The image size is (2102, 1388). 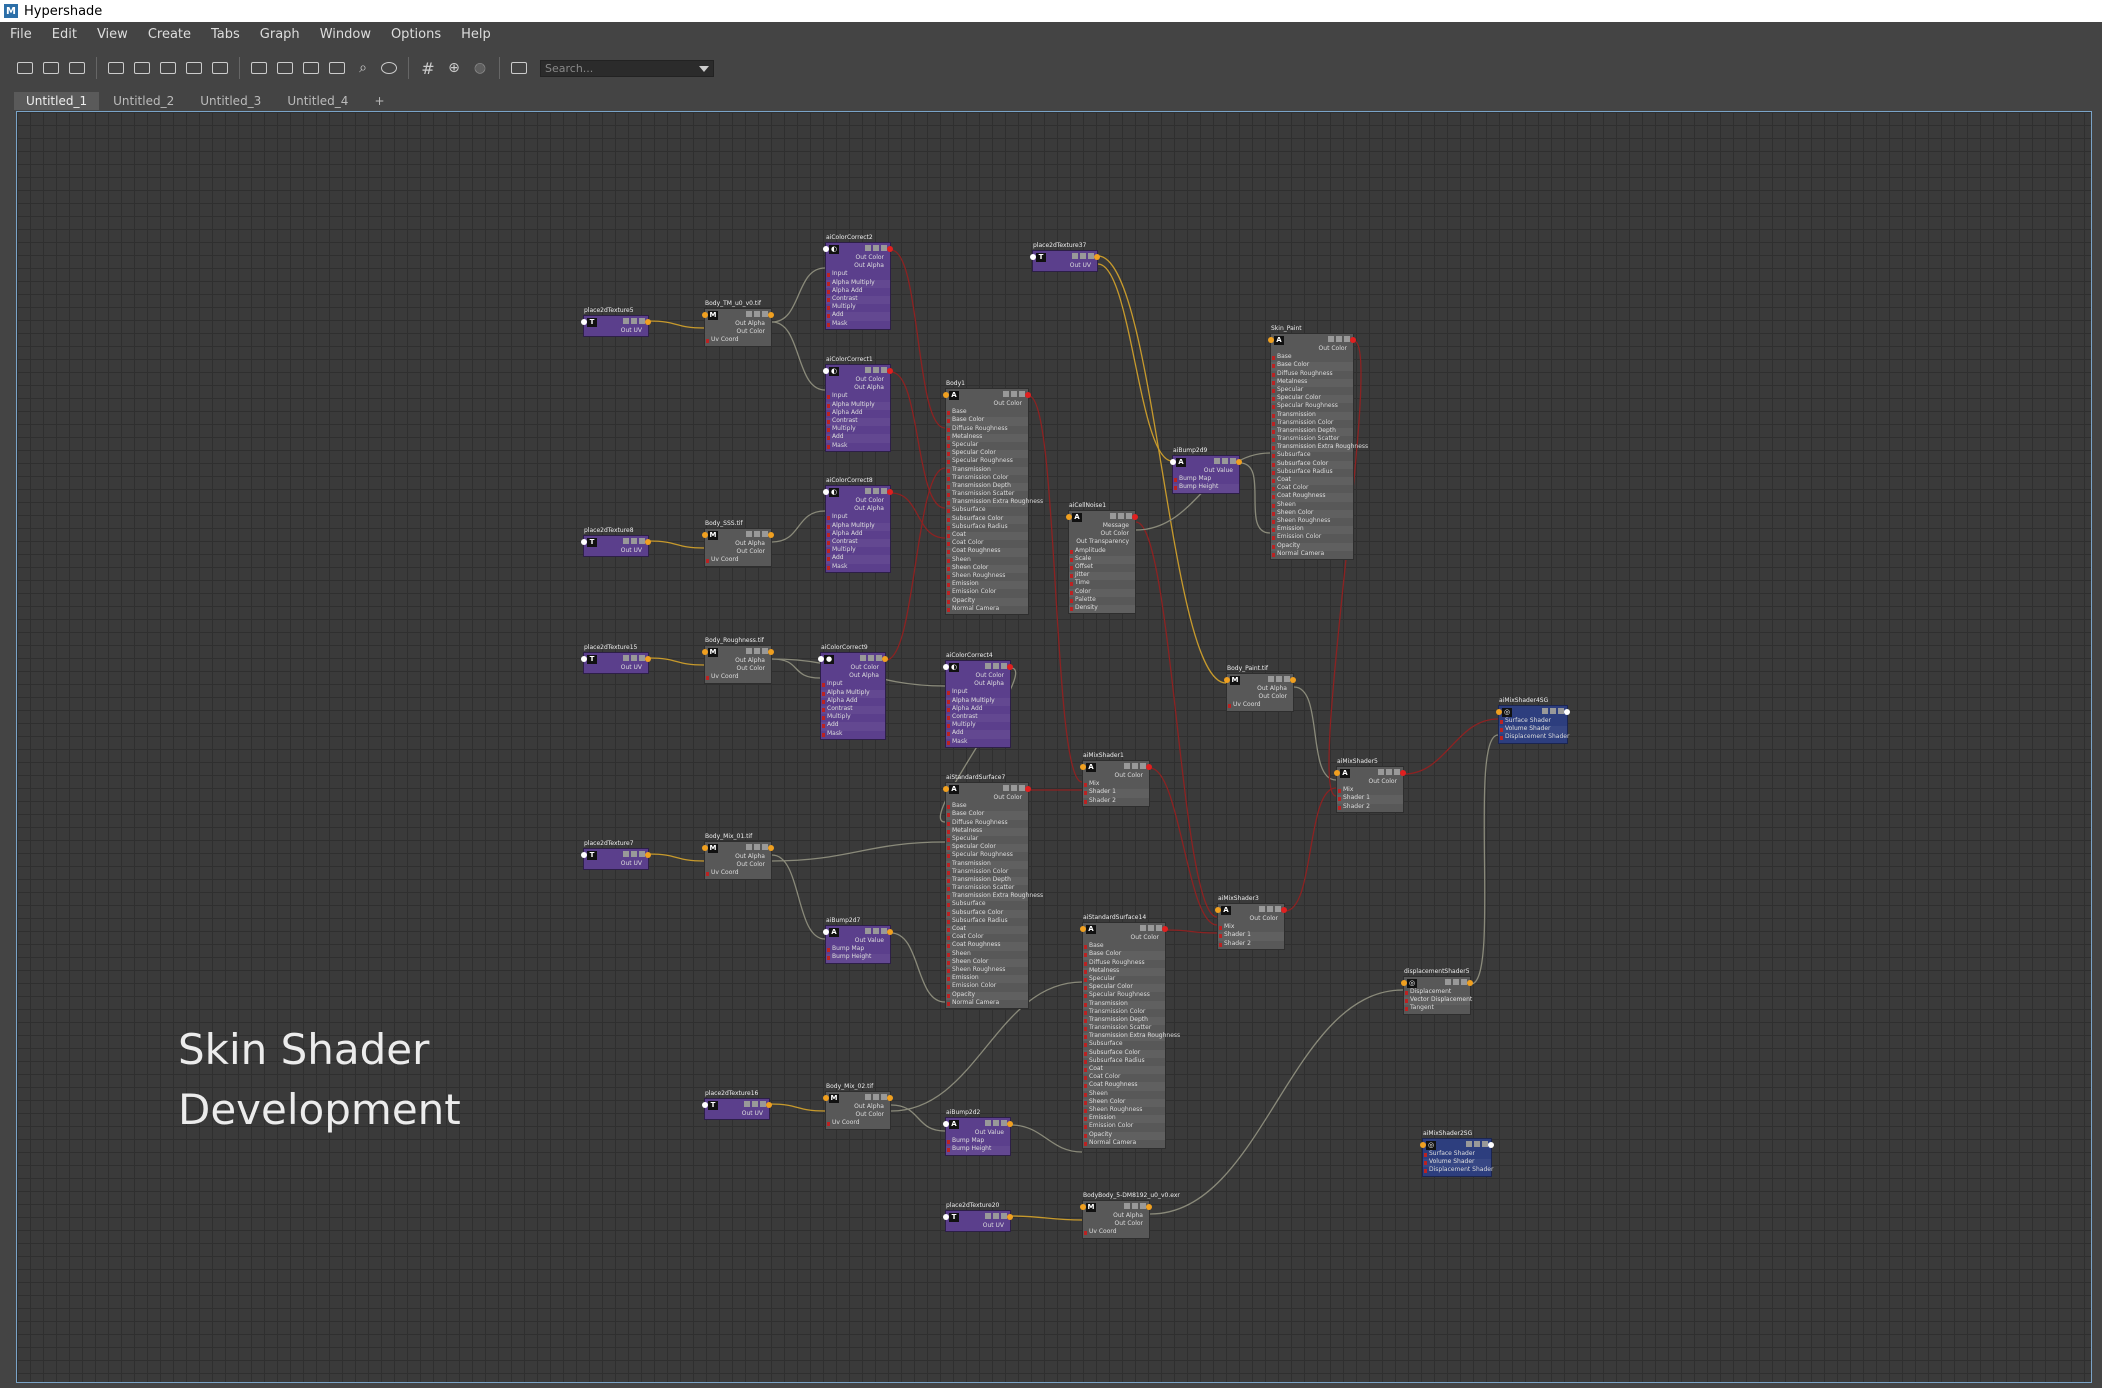 What do you see at coordinates (737, 1106) in the screenshot?
I see `node-p2d16: place2dTexture16 T Out UV` at bounding box center [737, 1106].